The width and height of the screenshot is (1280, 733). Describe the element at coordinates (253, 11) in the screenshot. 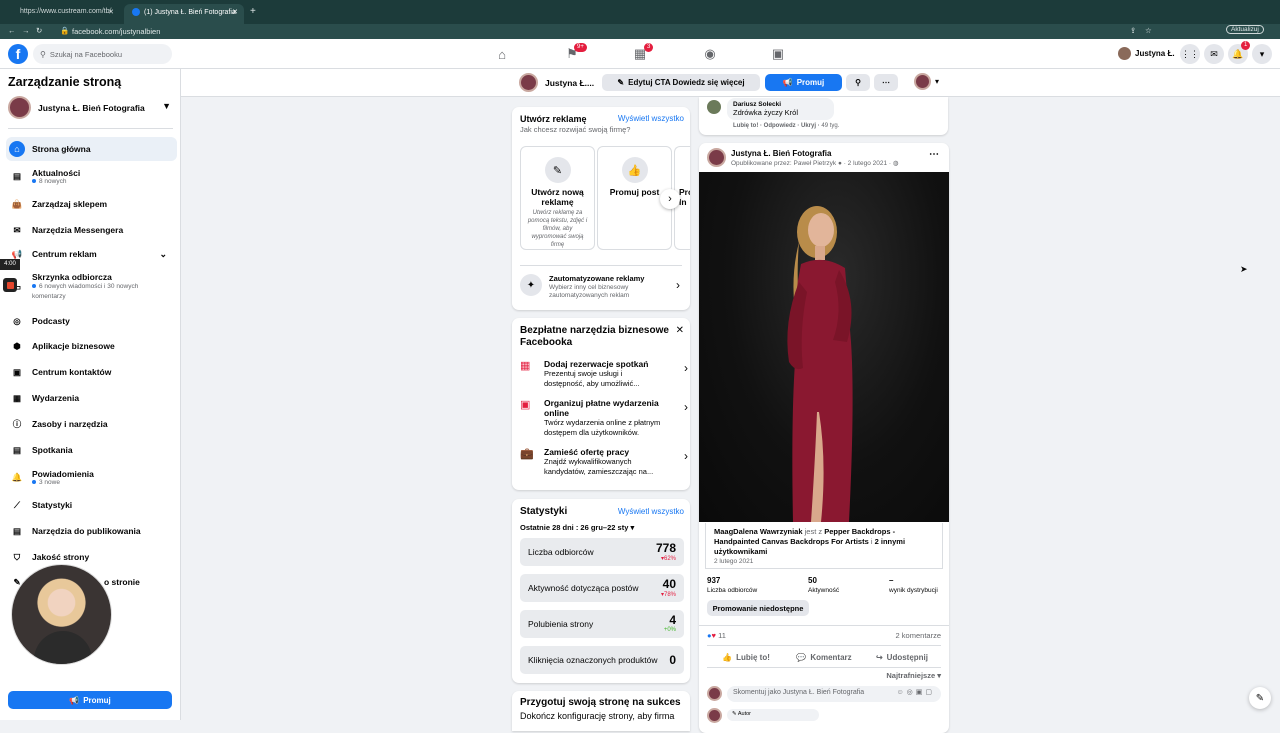

I see `new-tab-icon: +` at that location.